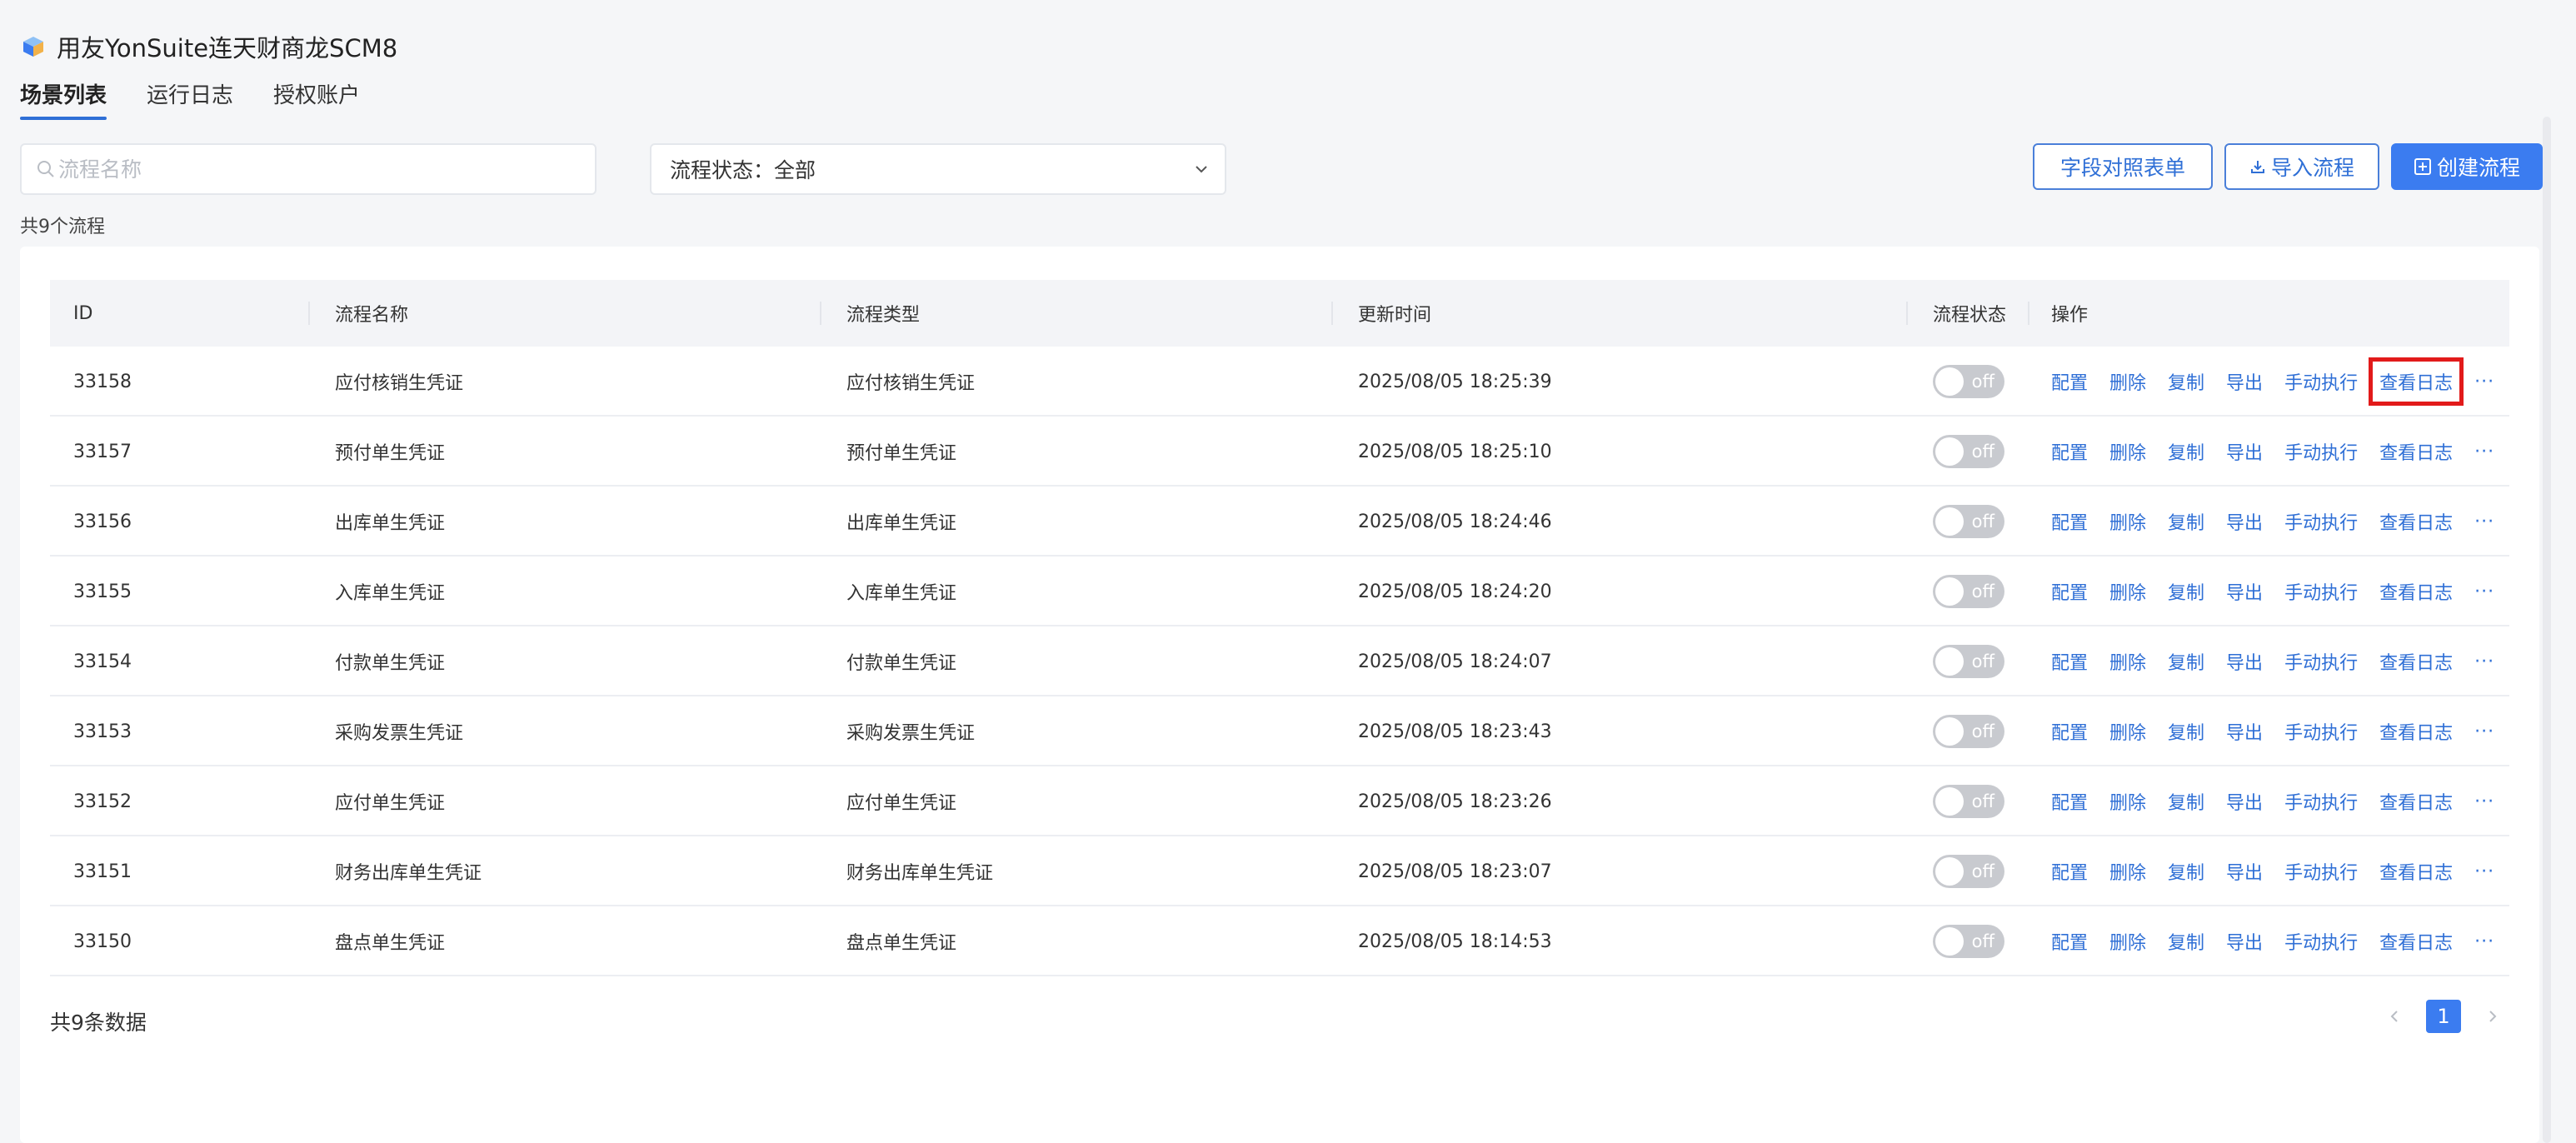 The width and height of the screenshot is (2576, 1143). Describe the element at coordinates (63, 98) in the screenshot. I see `tab-scene-list: 场景列表` at that location.